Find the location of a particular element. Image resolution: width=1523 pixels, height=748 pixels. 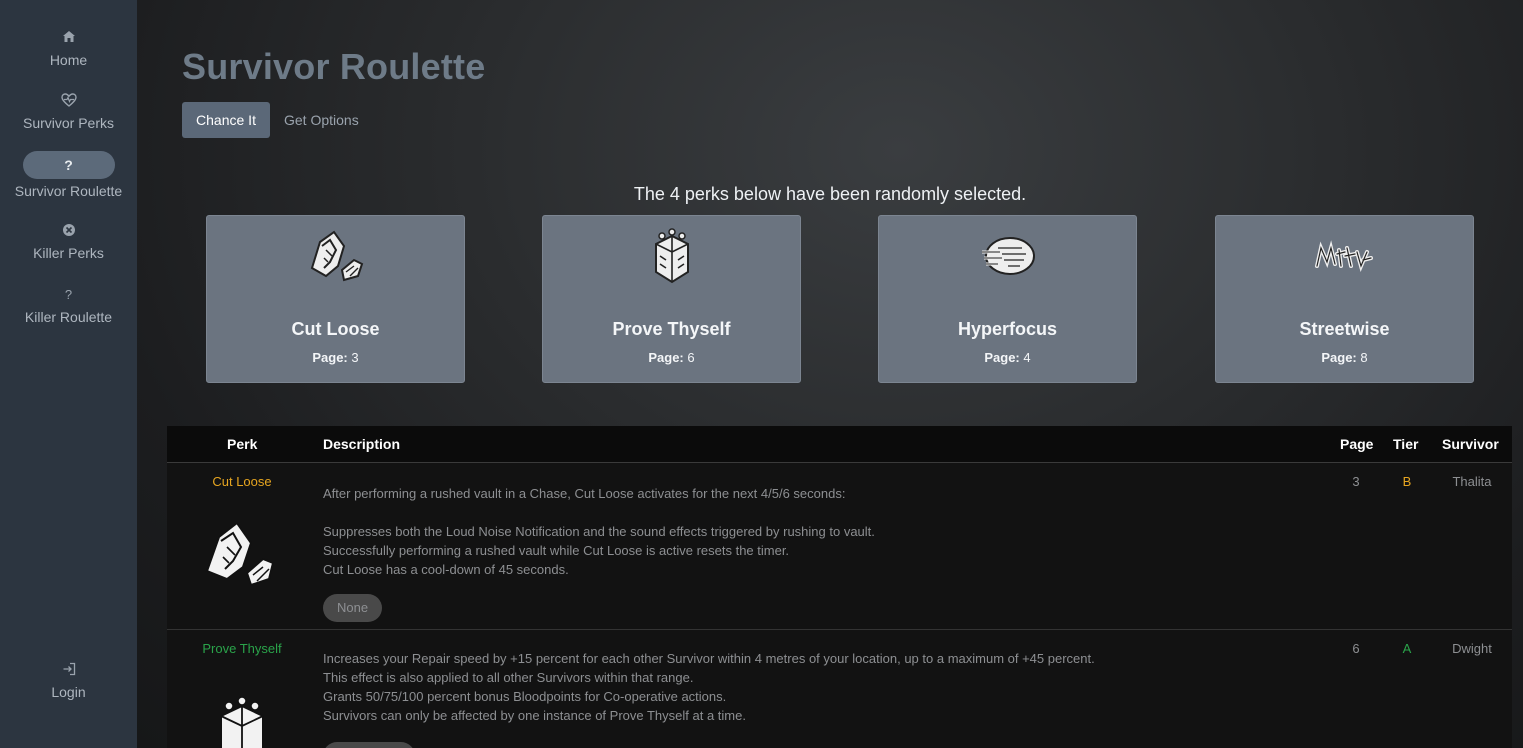

login-icon is located at coordinates (69, 670).